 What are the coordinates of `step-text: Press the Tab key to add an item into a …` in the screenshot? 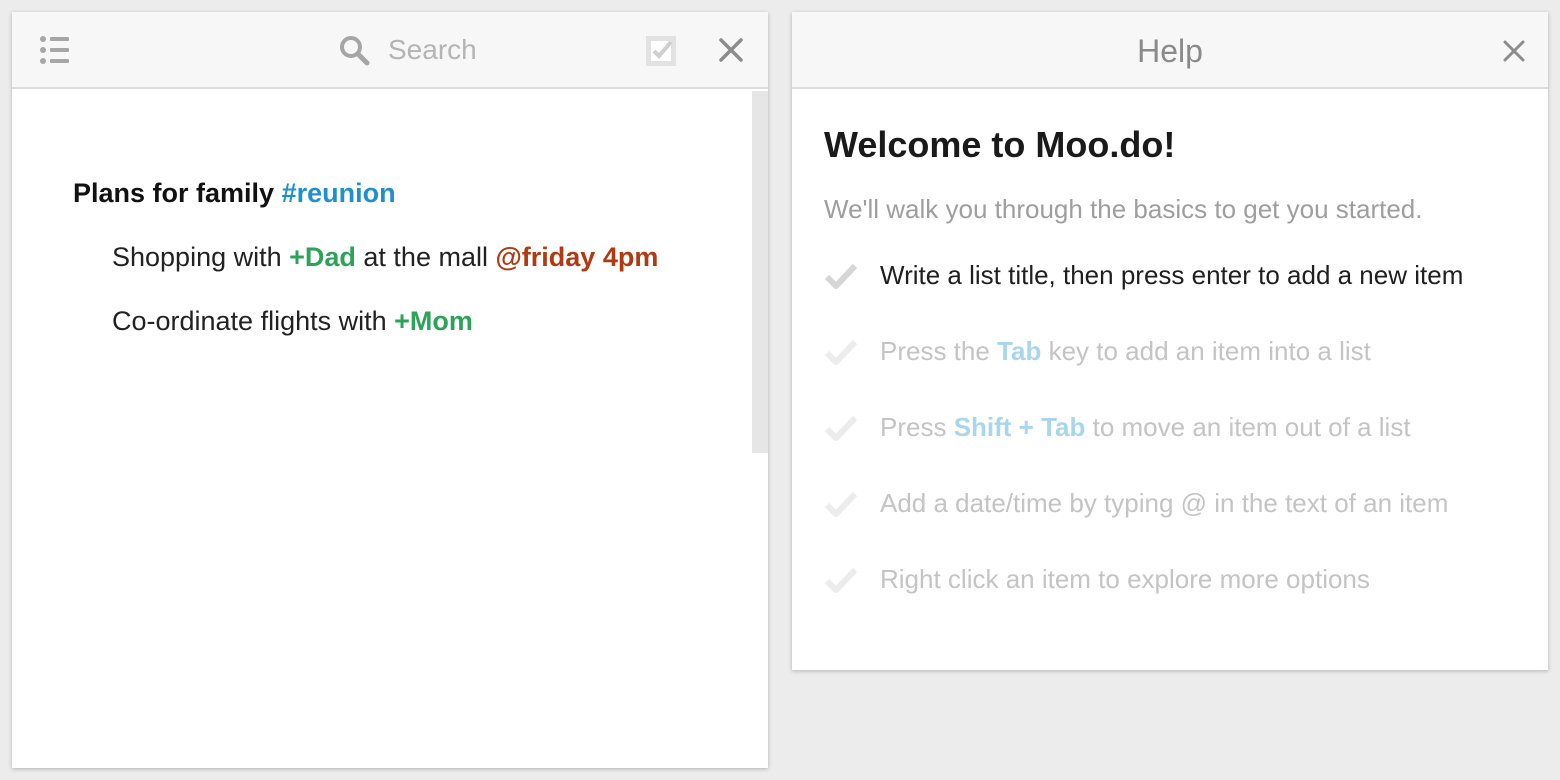 It's located at (1125, 351).